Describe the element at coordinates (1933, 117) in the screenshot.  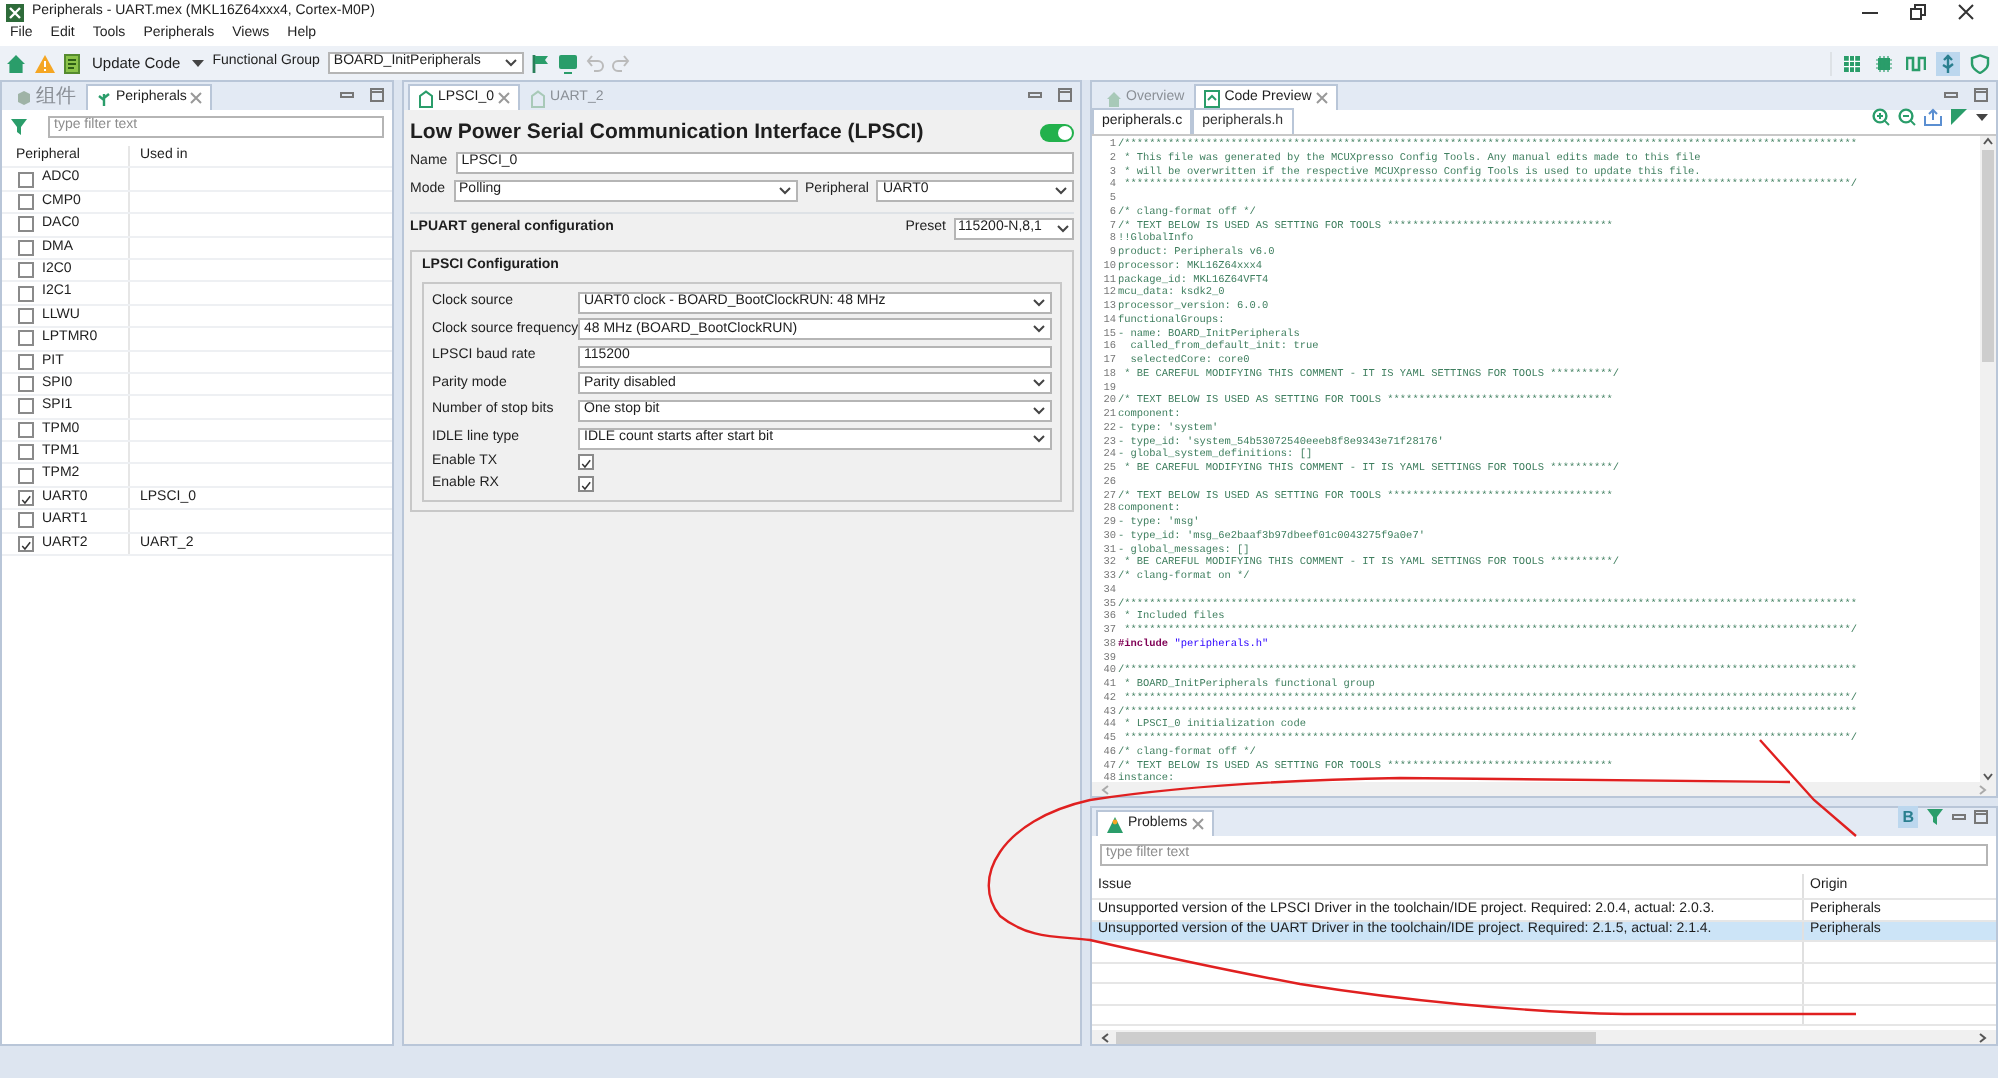
I see `export-icon` at that location.